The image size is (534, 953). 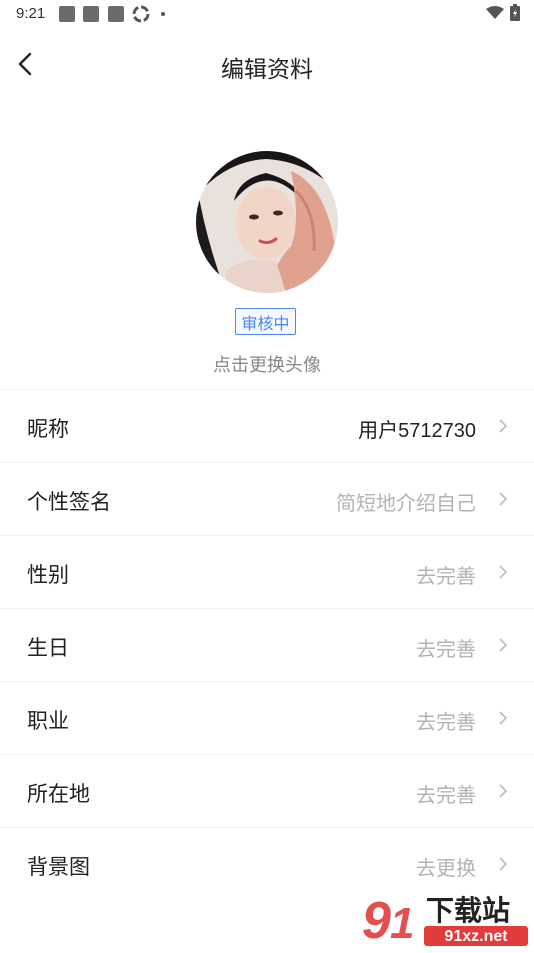 What do you see at coordinates (402, 923) in the screenshot?
I see `svg-text: 1` at bounding box center [402, 923].